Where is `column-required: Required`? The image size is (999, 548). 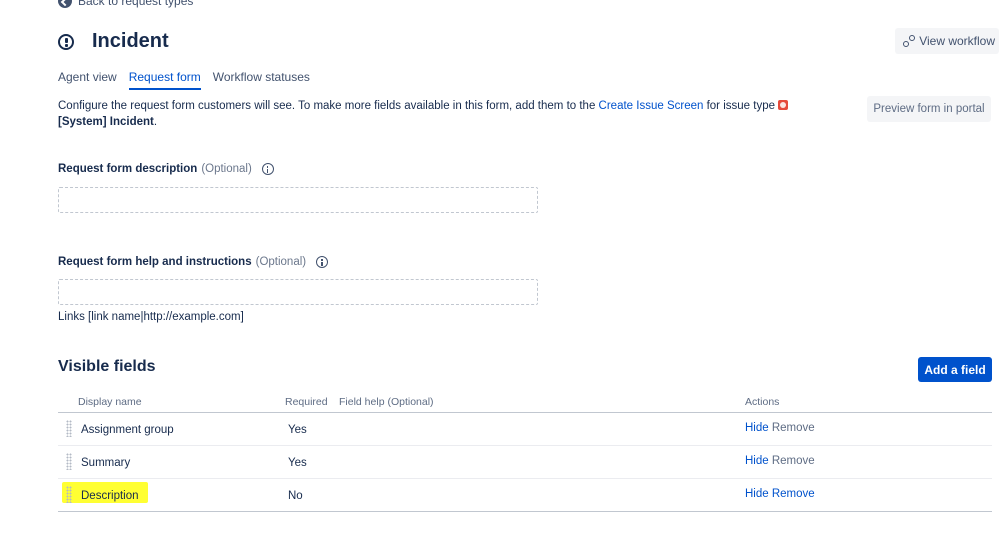
column-required: Required is located at coordinates (306, 402).